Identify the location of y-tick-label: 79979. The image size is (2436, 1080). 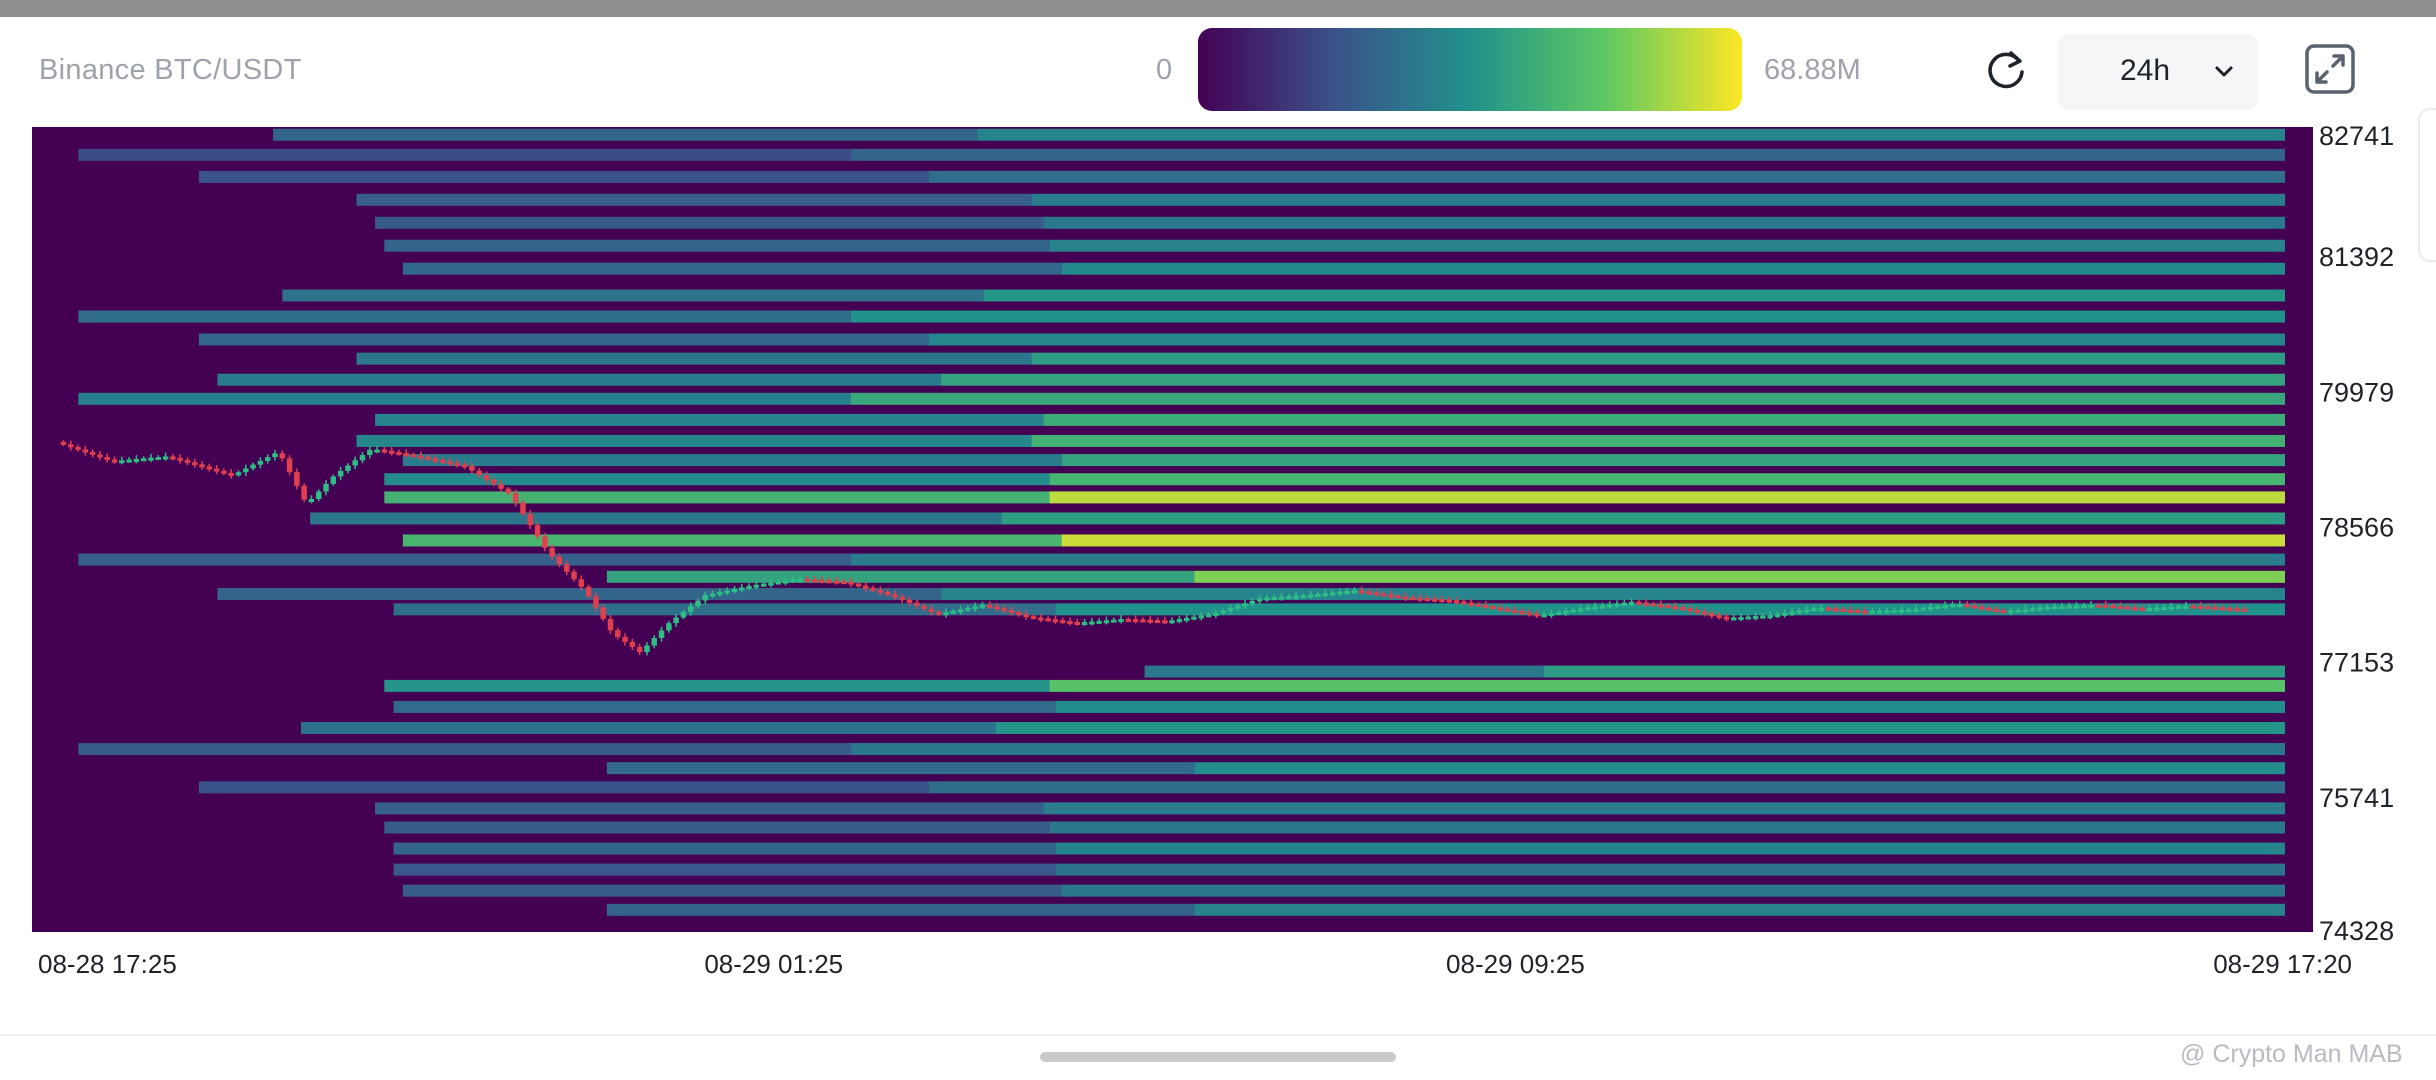
(2356, 392).